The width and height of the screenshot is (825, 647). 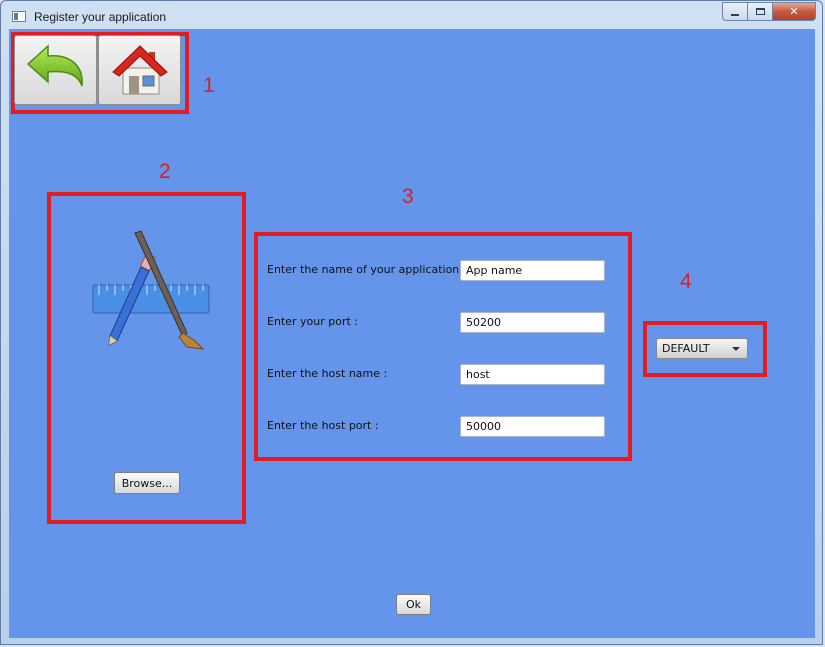 What do you see at coordinates (151, 290) in the screenshot?
I see `app-design-pencil-brush-ruler-icon` at bounding box center [151, 290].